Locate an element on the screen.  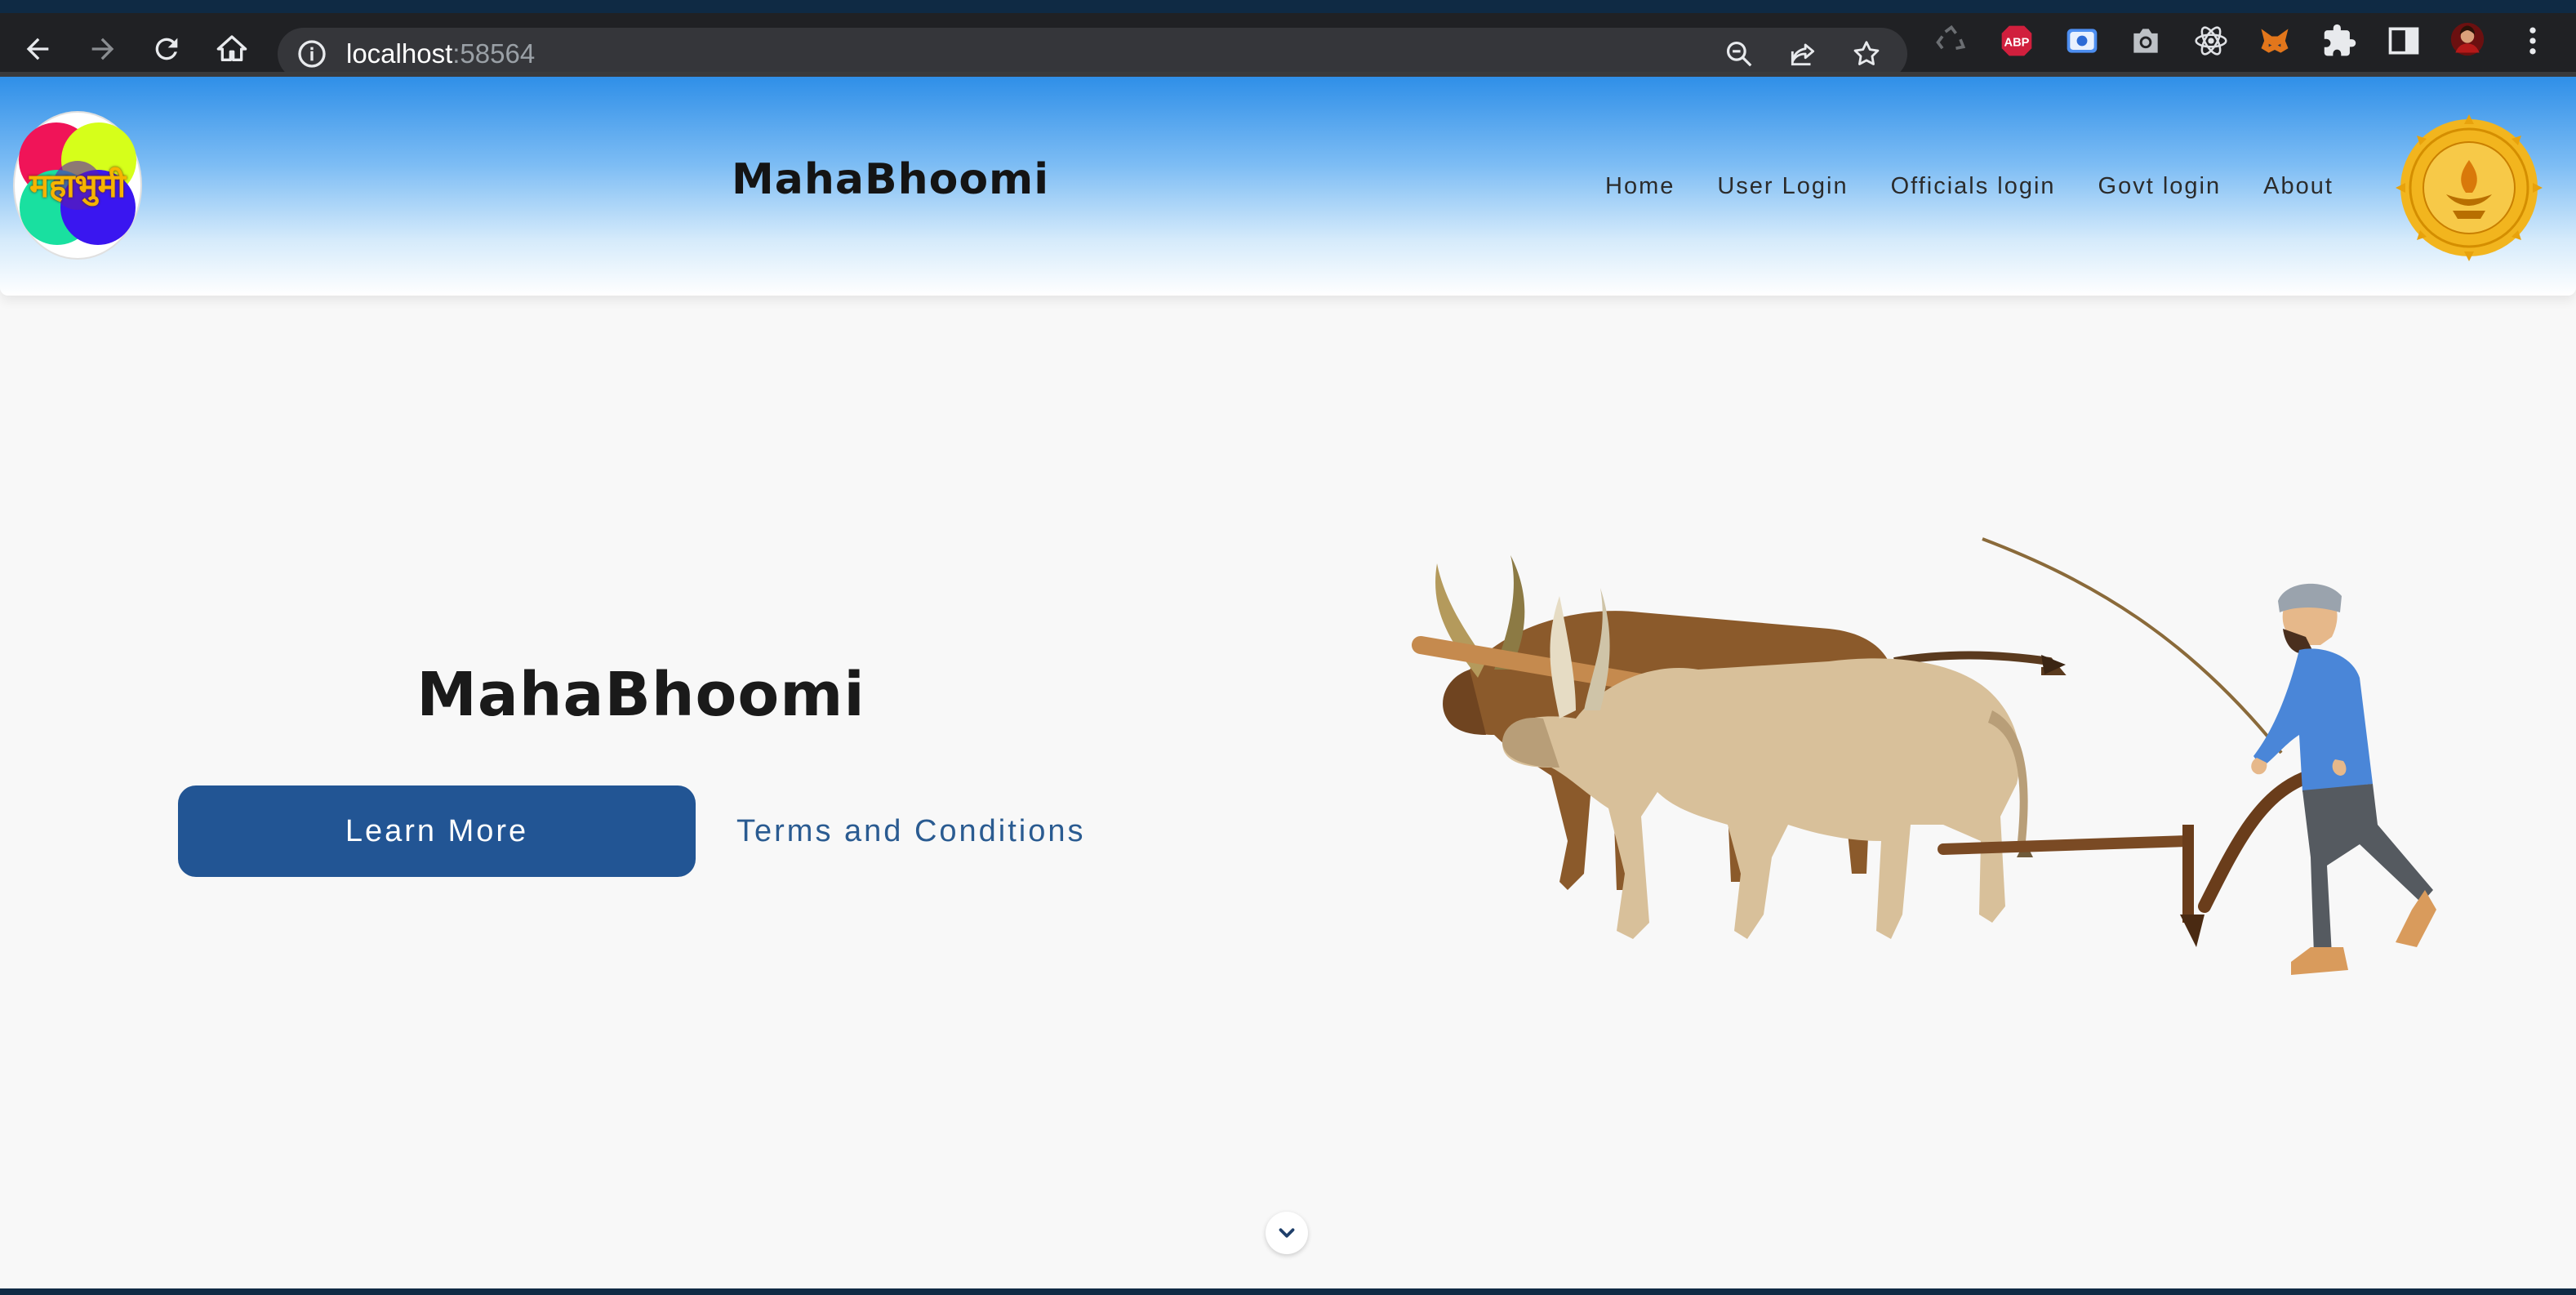
nav-govt-login: Govt login is located at coordinates (2160, 187).